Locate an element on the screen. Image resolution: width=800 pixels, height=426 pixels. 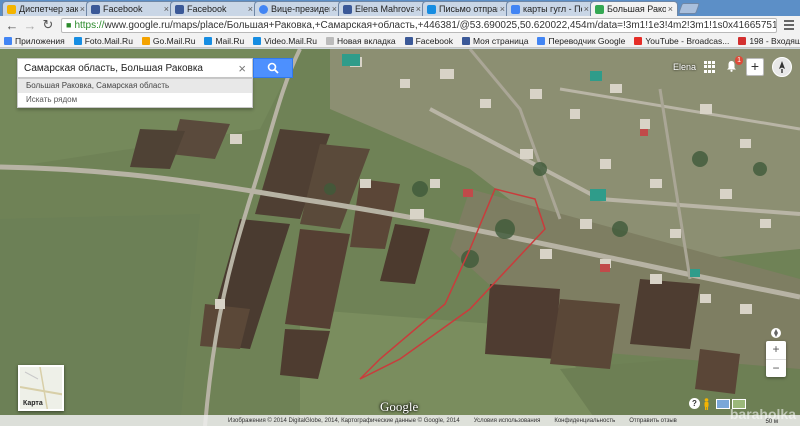
bookmark-new-tab: Новая вкладка is located at coordinates (361, 41).